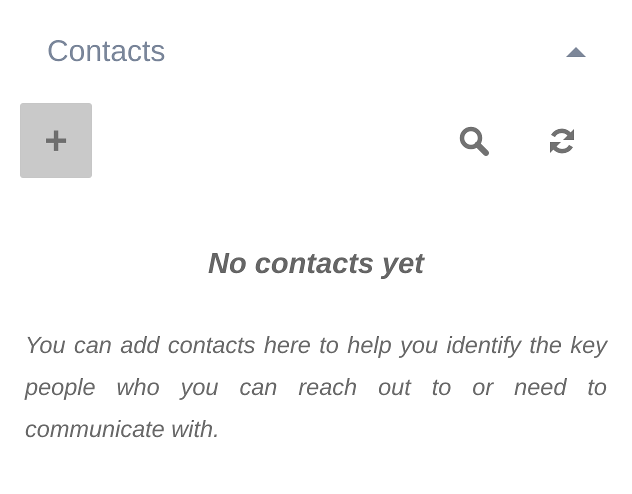 The width and height of the screenshot is (632, 494). Describe the element at coordinates (474, 141) in the screenshot. I see `search-icon` at that location.